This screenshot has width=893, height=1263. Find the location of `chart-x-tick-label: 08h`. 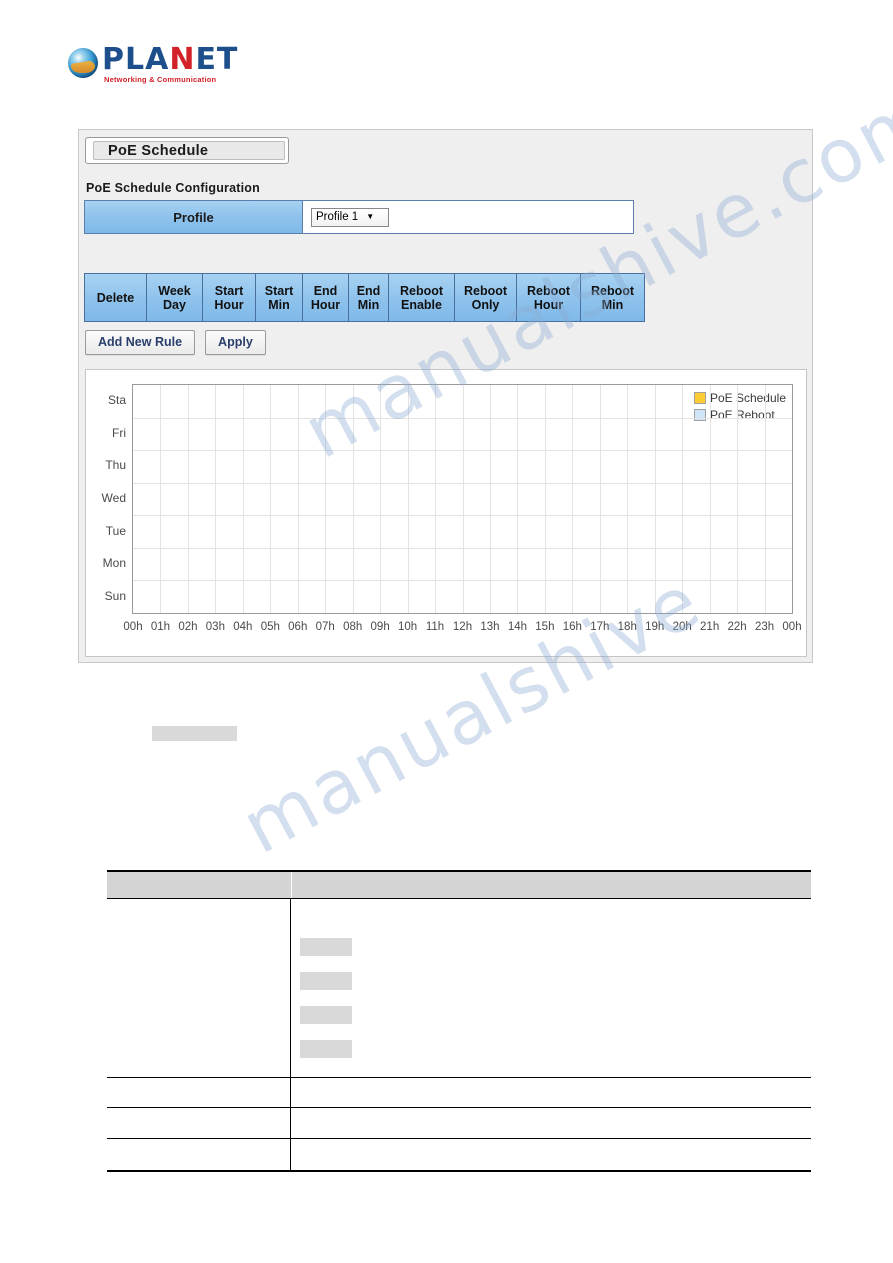

chart-x-tick-label: 08h is located at coordinates (353, 627).